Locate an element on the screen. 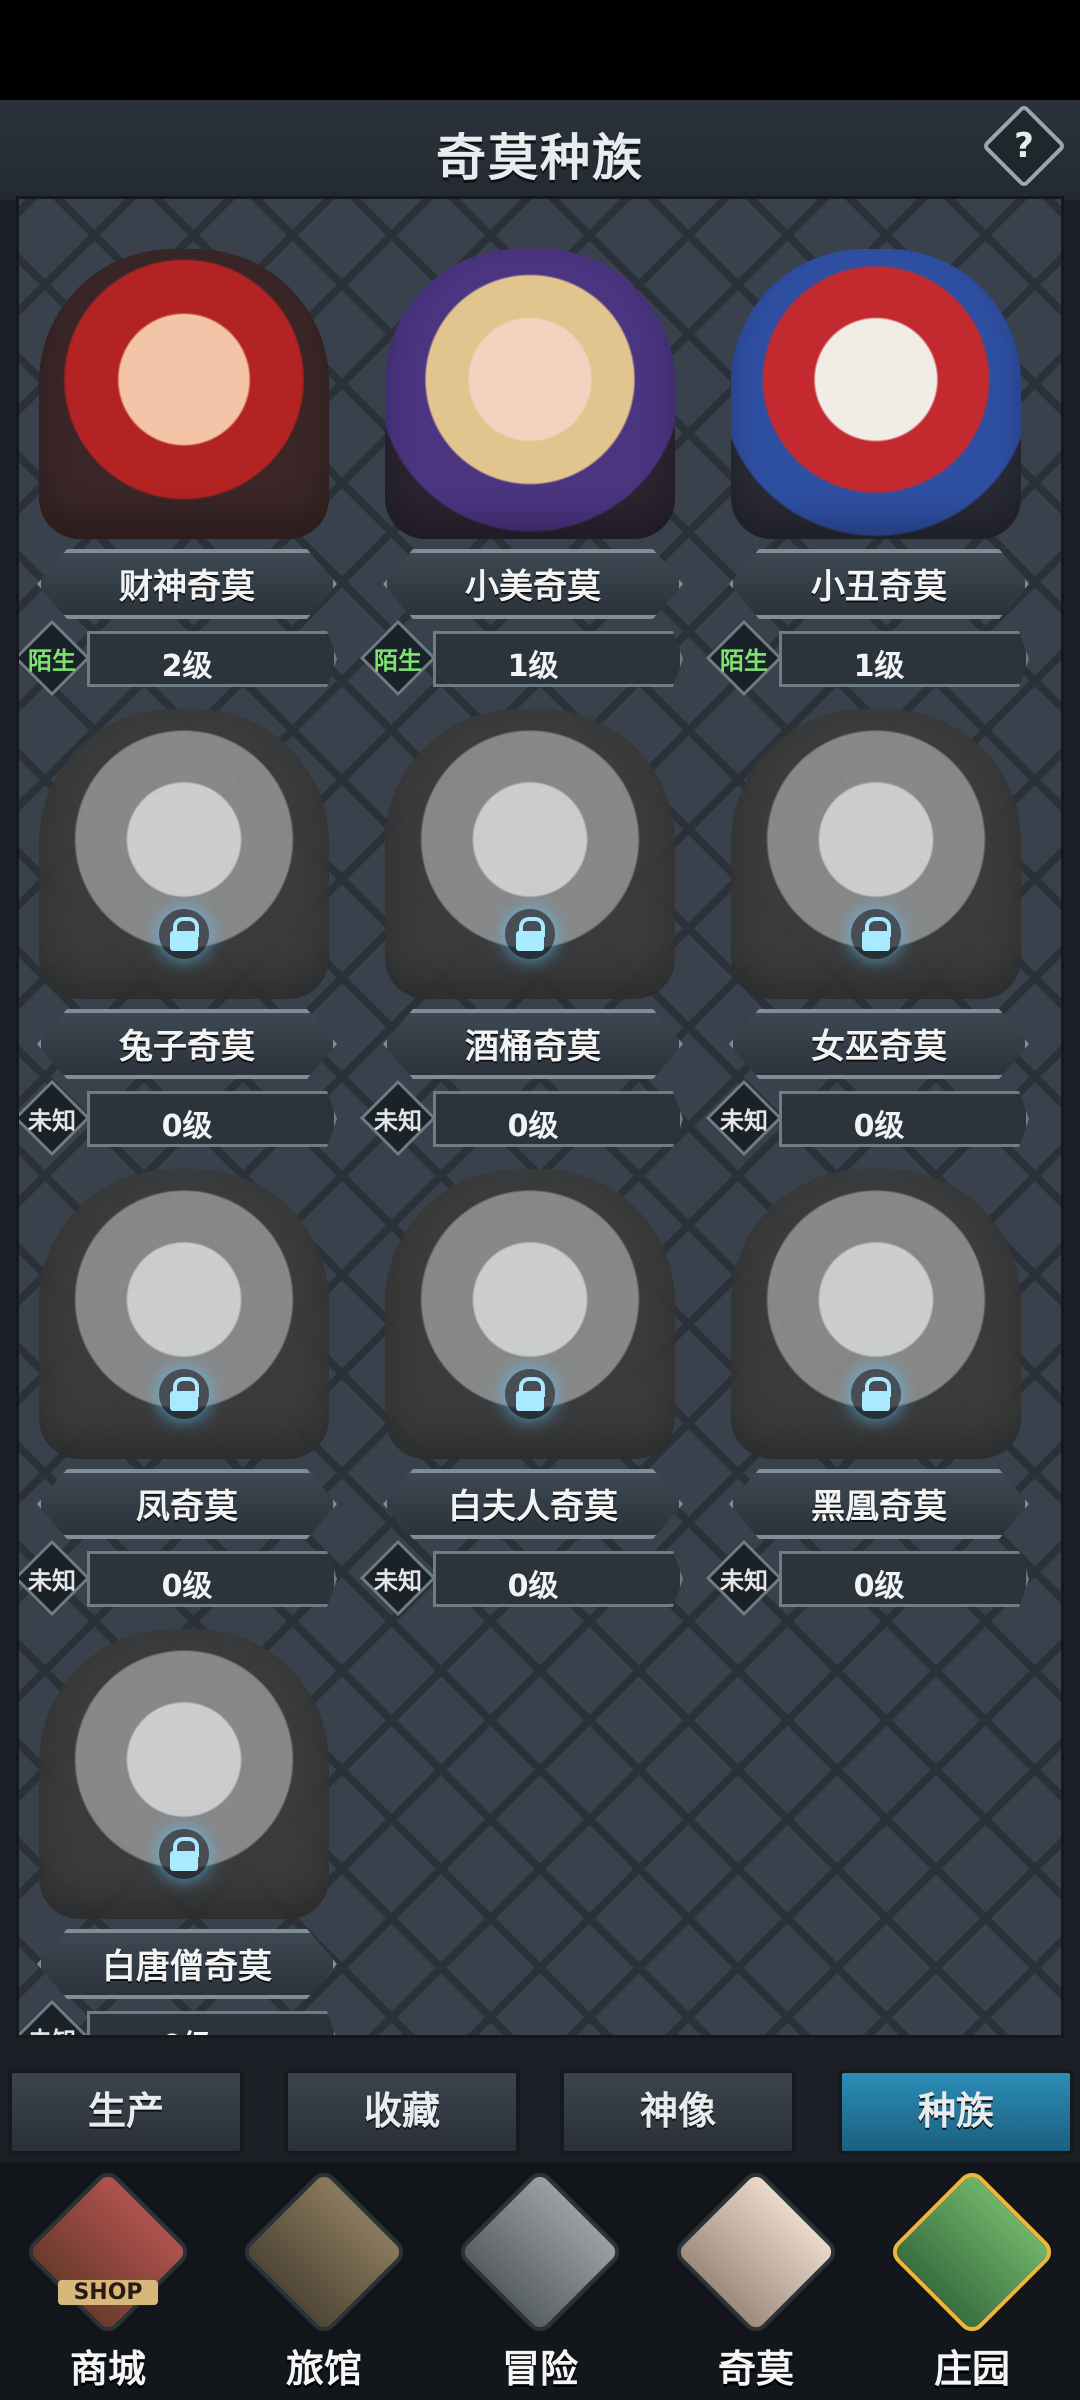 Image resolution: width=1080 pixels, height=2400 pixels. kimo-card: 凤奇莫 未知 0级 is located at coordinates (184, 1394).